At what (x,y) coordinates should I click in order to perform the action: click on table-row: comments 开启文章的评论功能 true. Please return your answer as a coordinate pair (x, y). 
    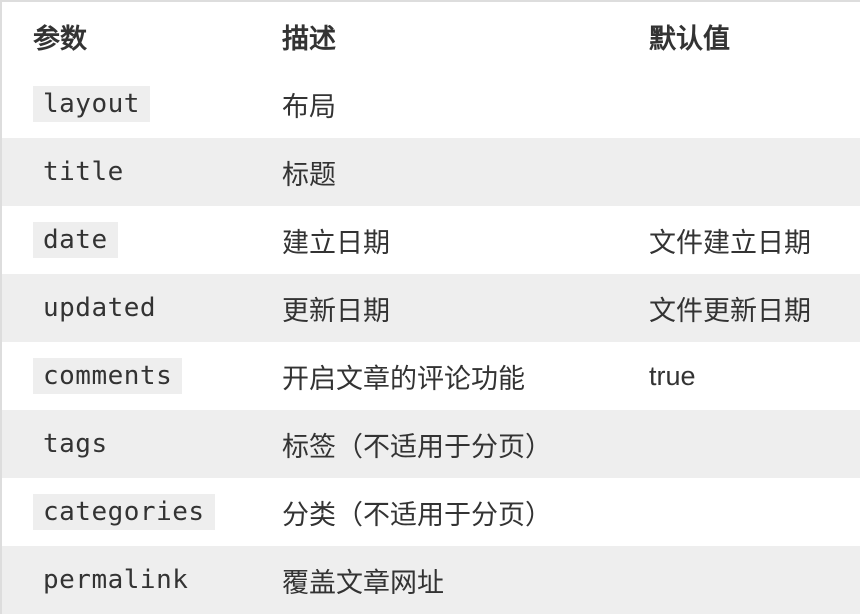
    Looking at the image, I should click on (431, 376).